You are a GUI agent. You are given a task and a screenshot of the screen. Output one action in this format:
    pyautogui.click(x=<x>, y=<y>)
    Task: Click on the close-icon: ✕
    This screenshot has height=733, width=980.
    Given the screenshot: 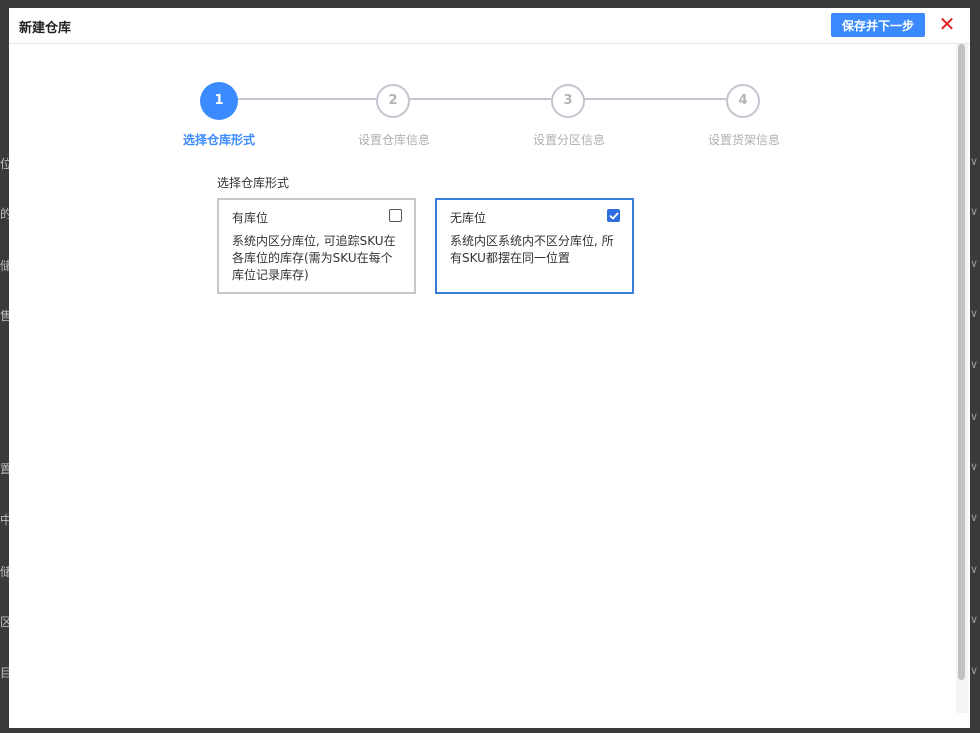 What is the action you would take?
    pyautogui.click(x=947, y=24)
    